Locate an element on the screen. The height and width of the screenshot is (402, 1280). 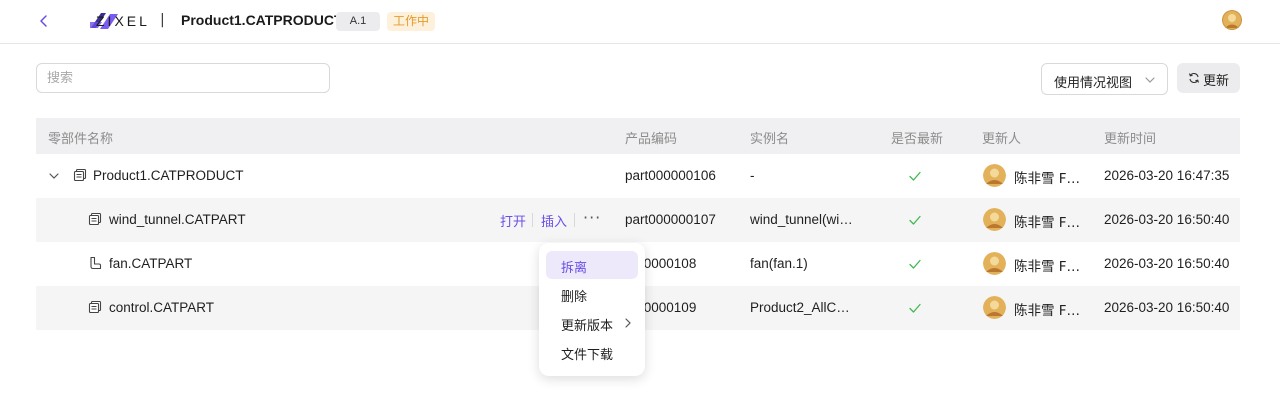
top-header: ZIXEL | Product1.CATPRODUCT A.1 工作中 is located at coordinates (640, 22).